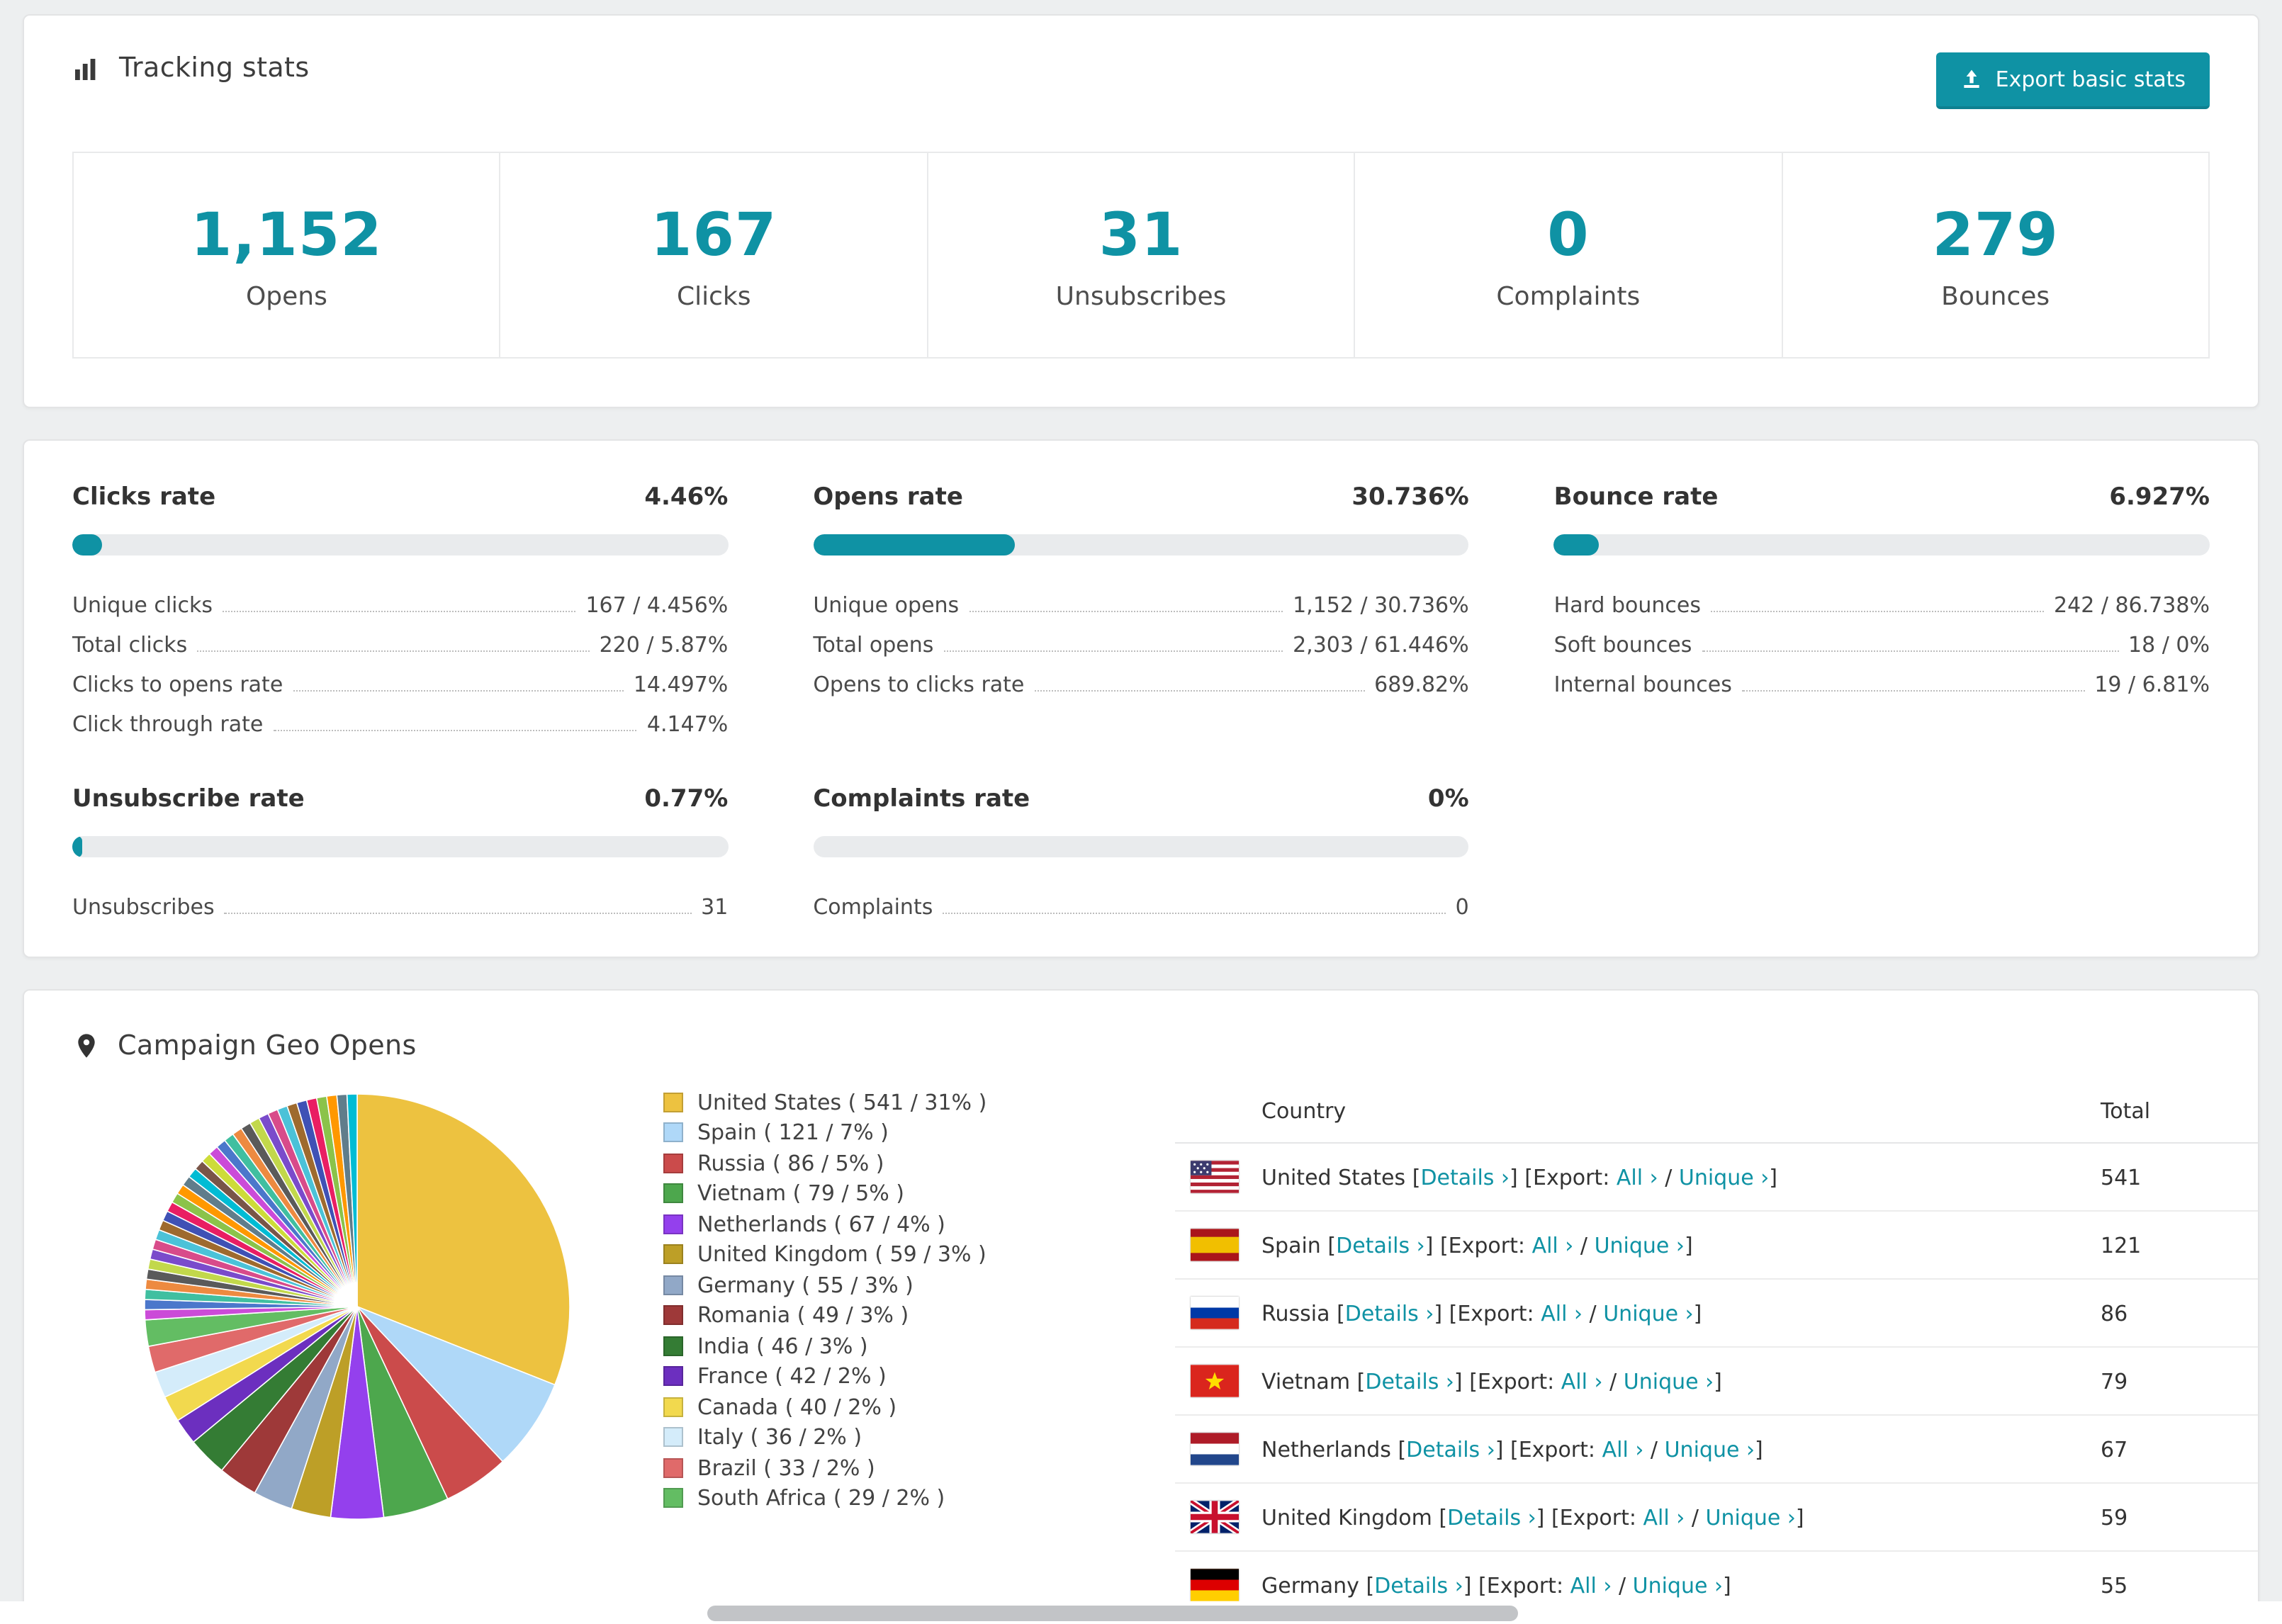 The image size is (2282, 1624). What do you see at coordinates (780, 1437) in the screenshot?
I see `legend-label: Italy ( 36 / 2% )` at bounding box center [780, 1437].